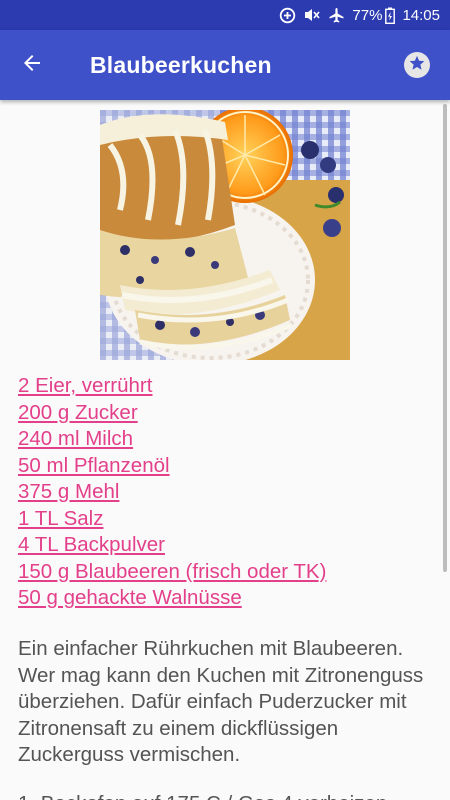 The height and width of the screenshot is (800, 450). What do you see at coordinates (232, 795) in the screenshot?
I see `recipe-step: 1. Backofen auf 175 C / Gas 4 vorheizen.` at bounding box center [232, 795].